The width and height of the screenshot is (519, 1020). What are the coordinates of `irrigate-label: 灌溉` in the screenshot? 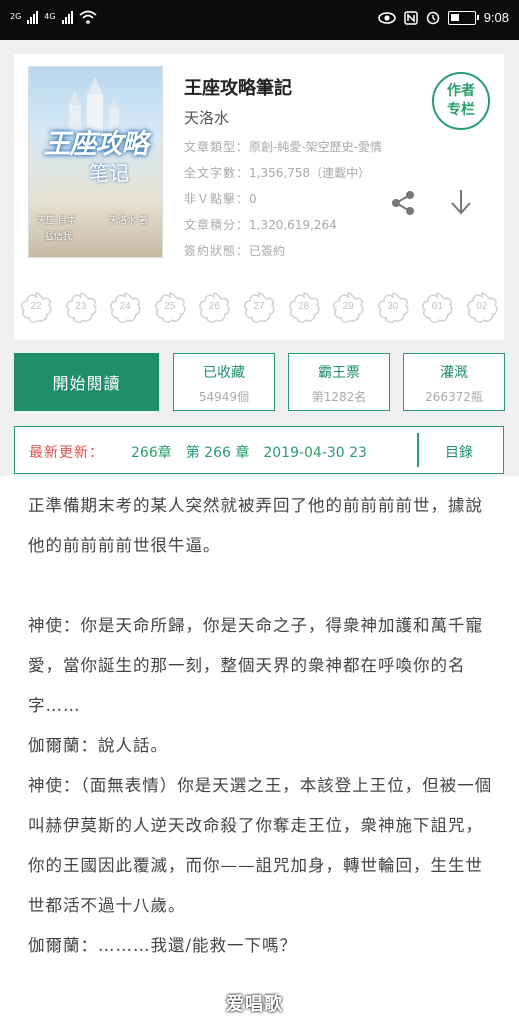 It's located at (454, 373).